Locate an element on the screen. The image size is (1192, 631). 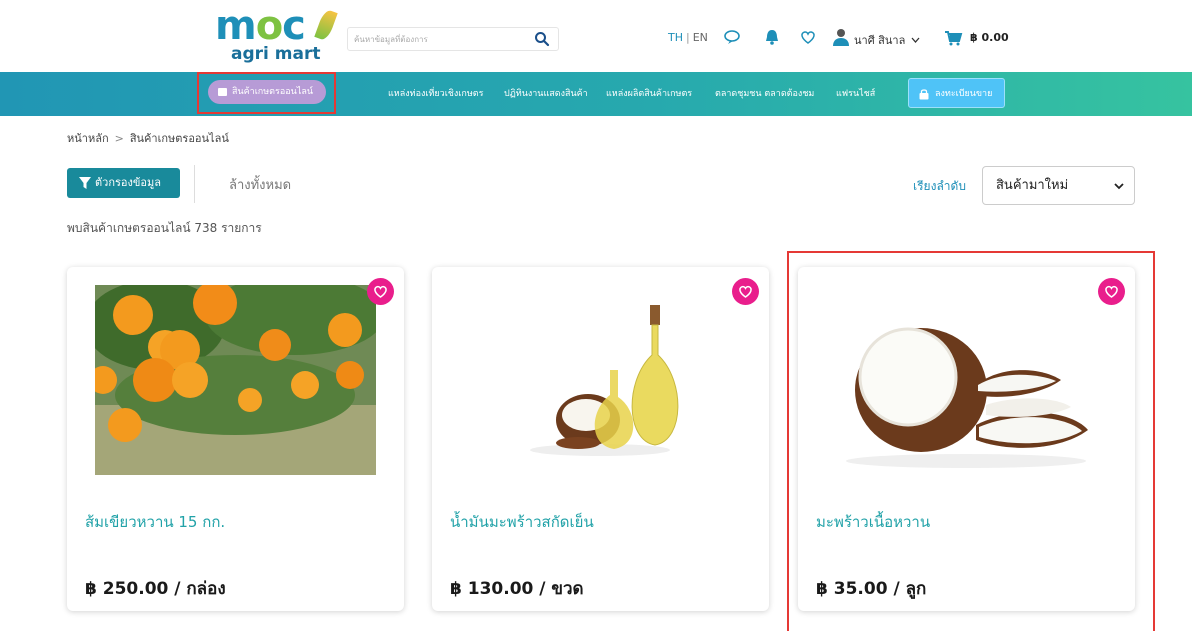
register-label: ลงทะเบียนขาย is located at coordinates (964, 94).